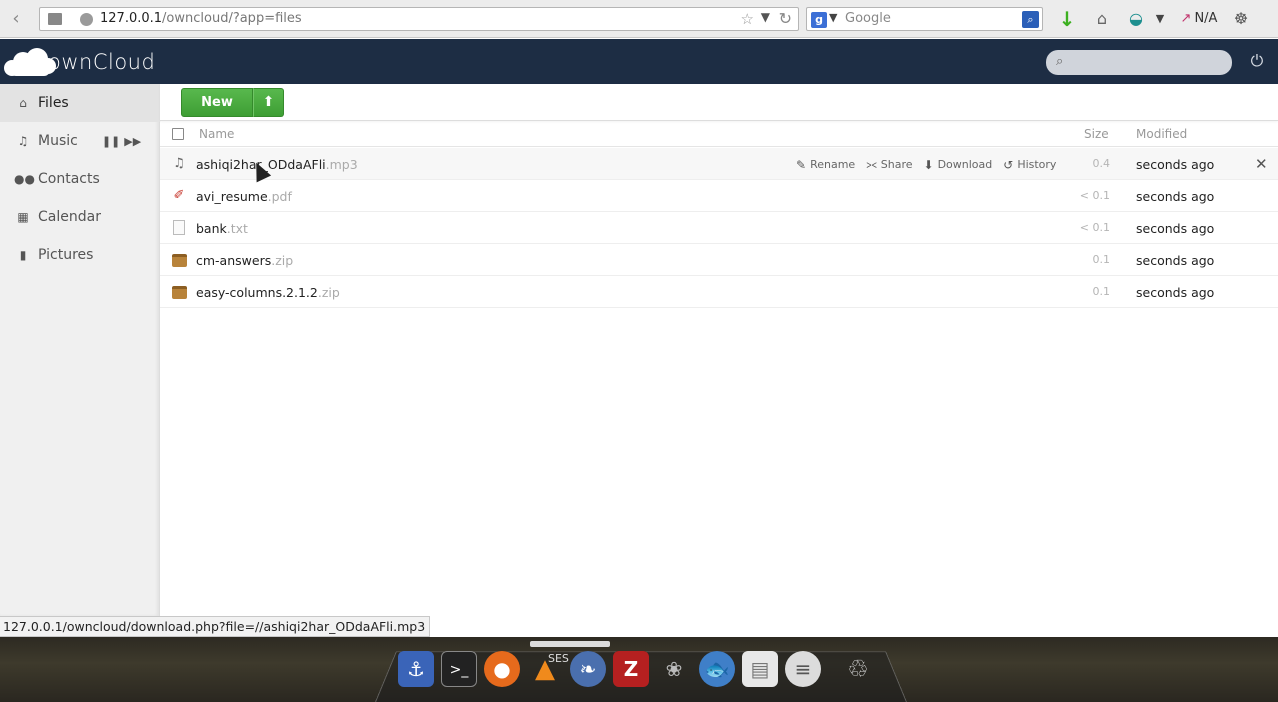 The width and height of the screenshot is (1278, 702). I want to click on firefox-icon: ●, so click(502, 669).